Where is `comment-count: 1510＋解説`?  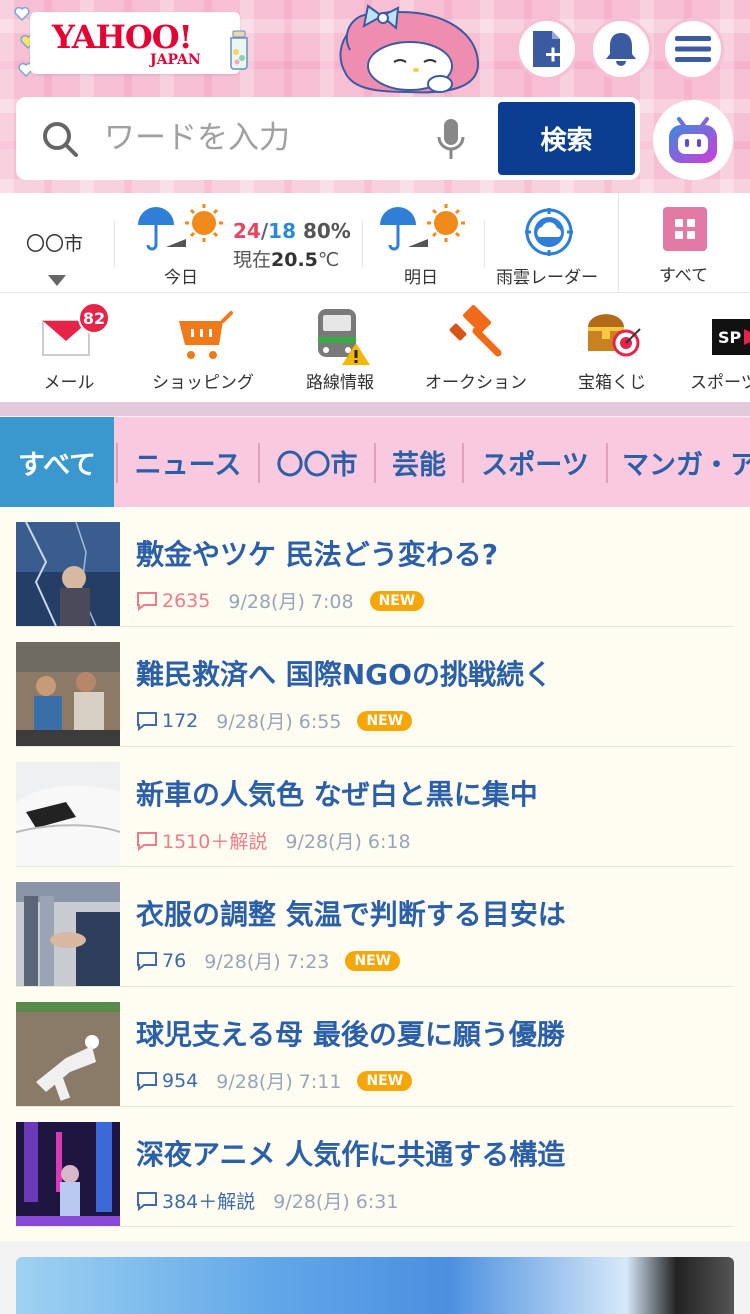
comment-count: 1510＋解説 is located at coordinates (201, 840).